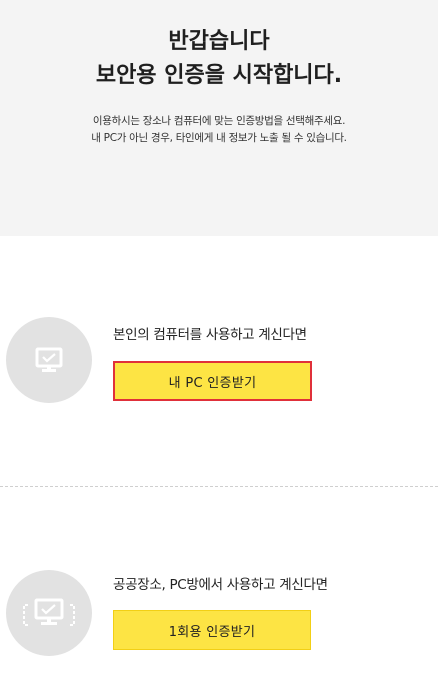 The height and width of the screenshot is (700, 438). Describe the element at coordinates (49, 360) in the screenshot. I see `monitor-icon` at that location.